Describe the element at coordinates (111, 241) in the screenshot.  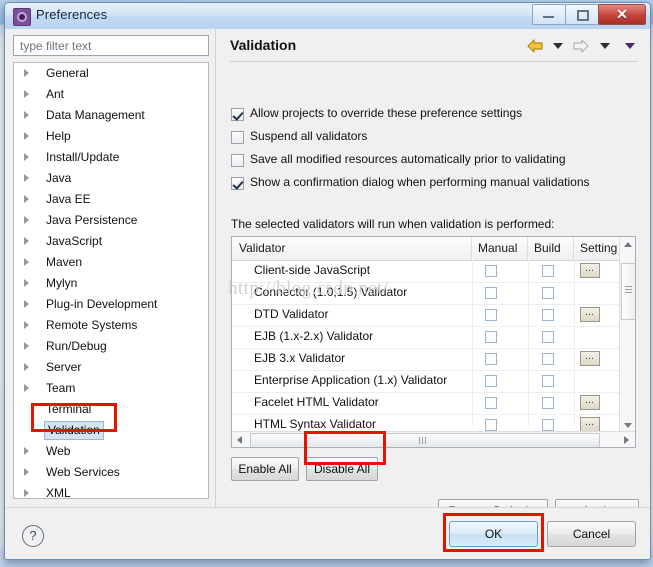
I see `sidebar-item-javascript: JavaScript` at that location.